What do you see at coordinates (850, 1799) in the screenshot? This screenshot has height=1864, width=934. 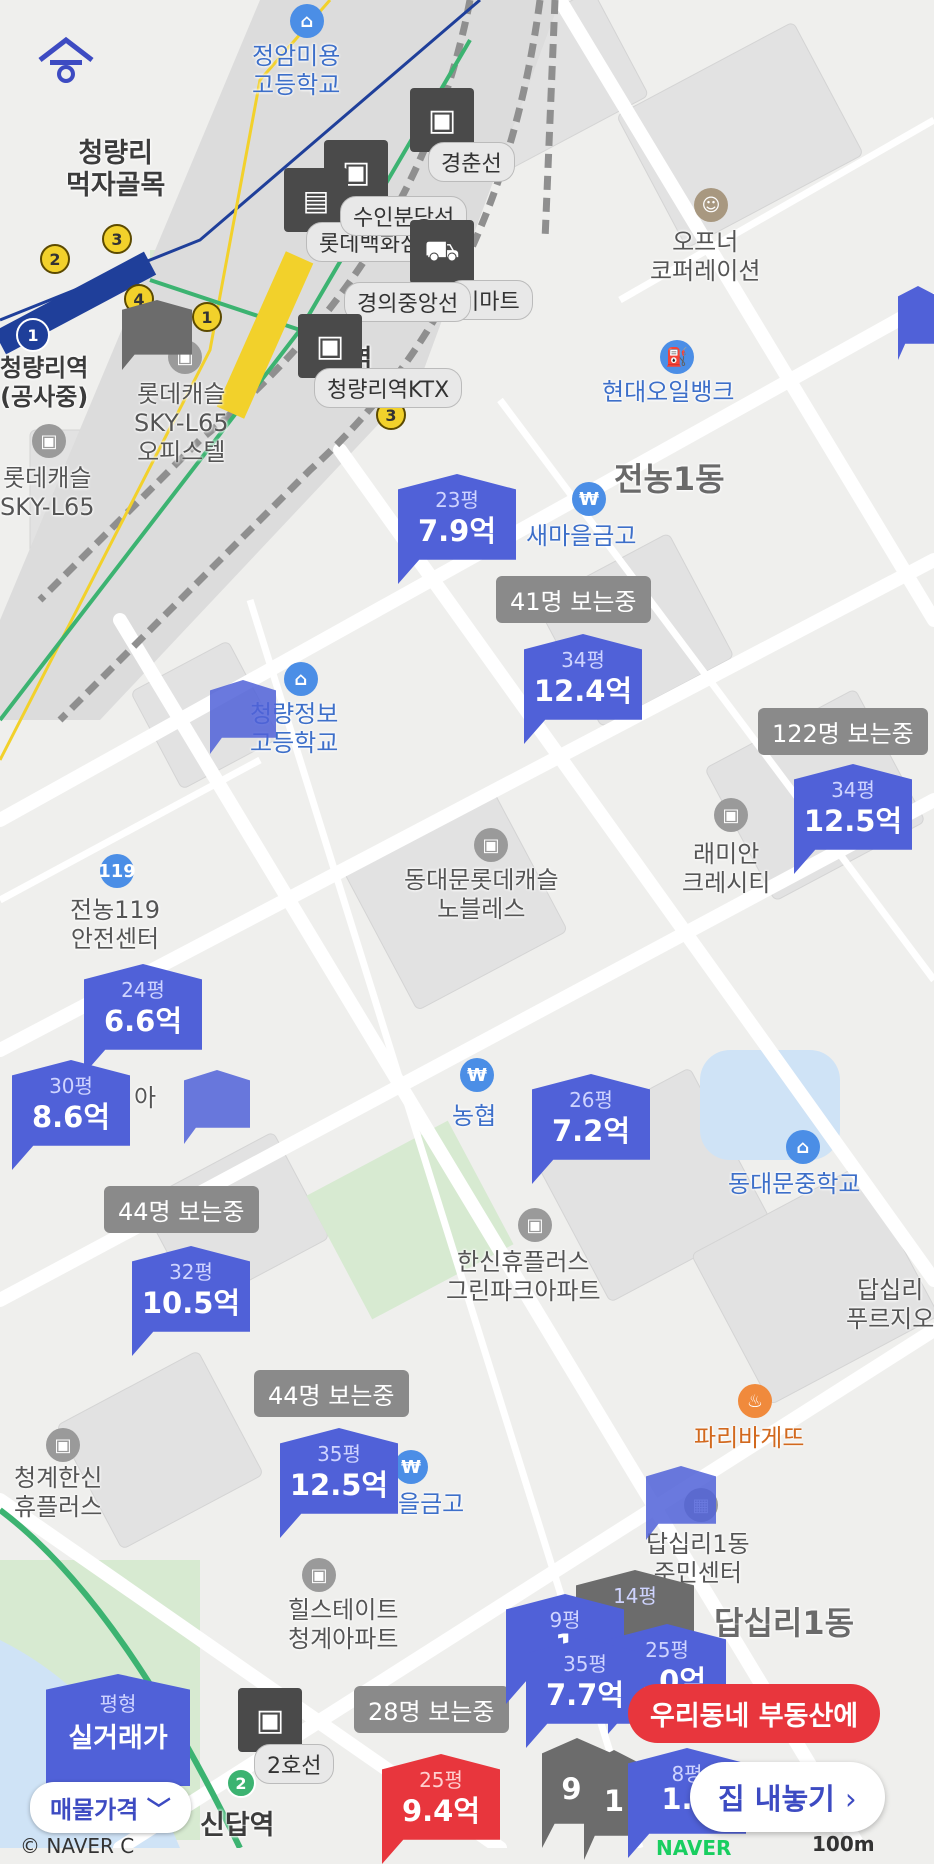 I see `chevron-right-icon: ›` at bounding box center [850, 1799].